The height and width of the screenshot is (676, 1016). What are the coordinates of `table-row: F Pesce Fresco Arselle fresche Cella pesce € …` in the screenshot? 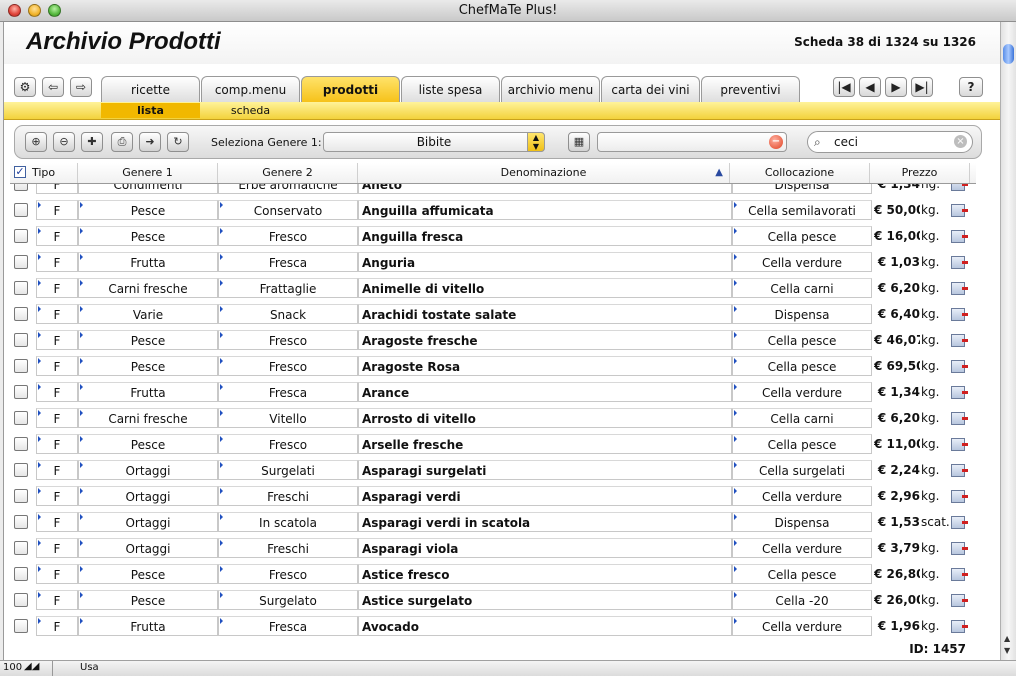 It's located at (493, 444).